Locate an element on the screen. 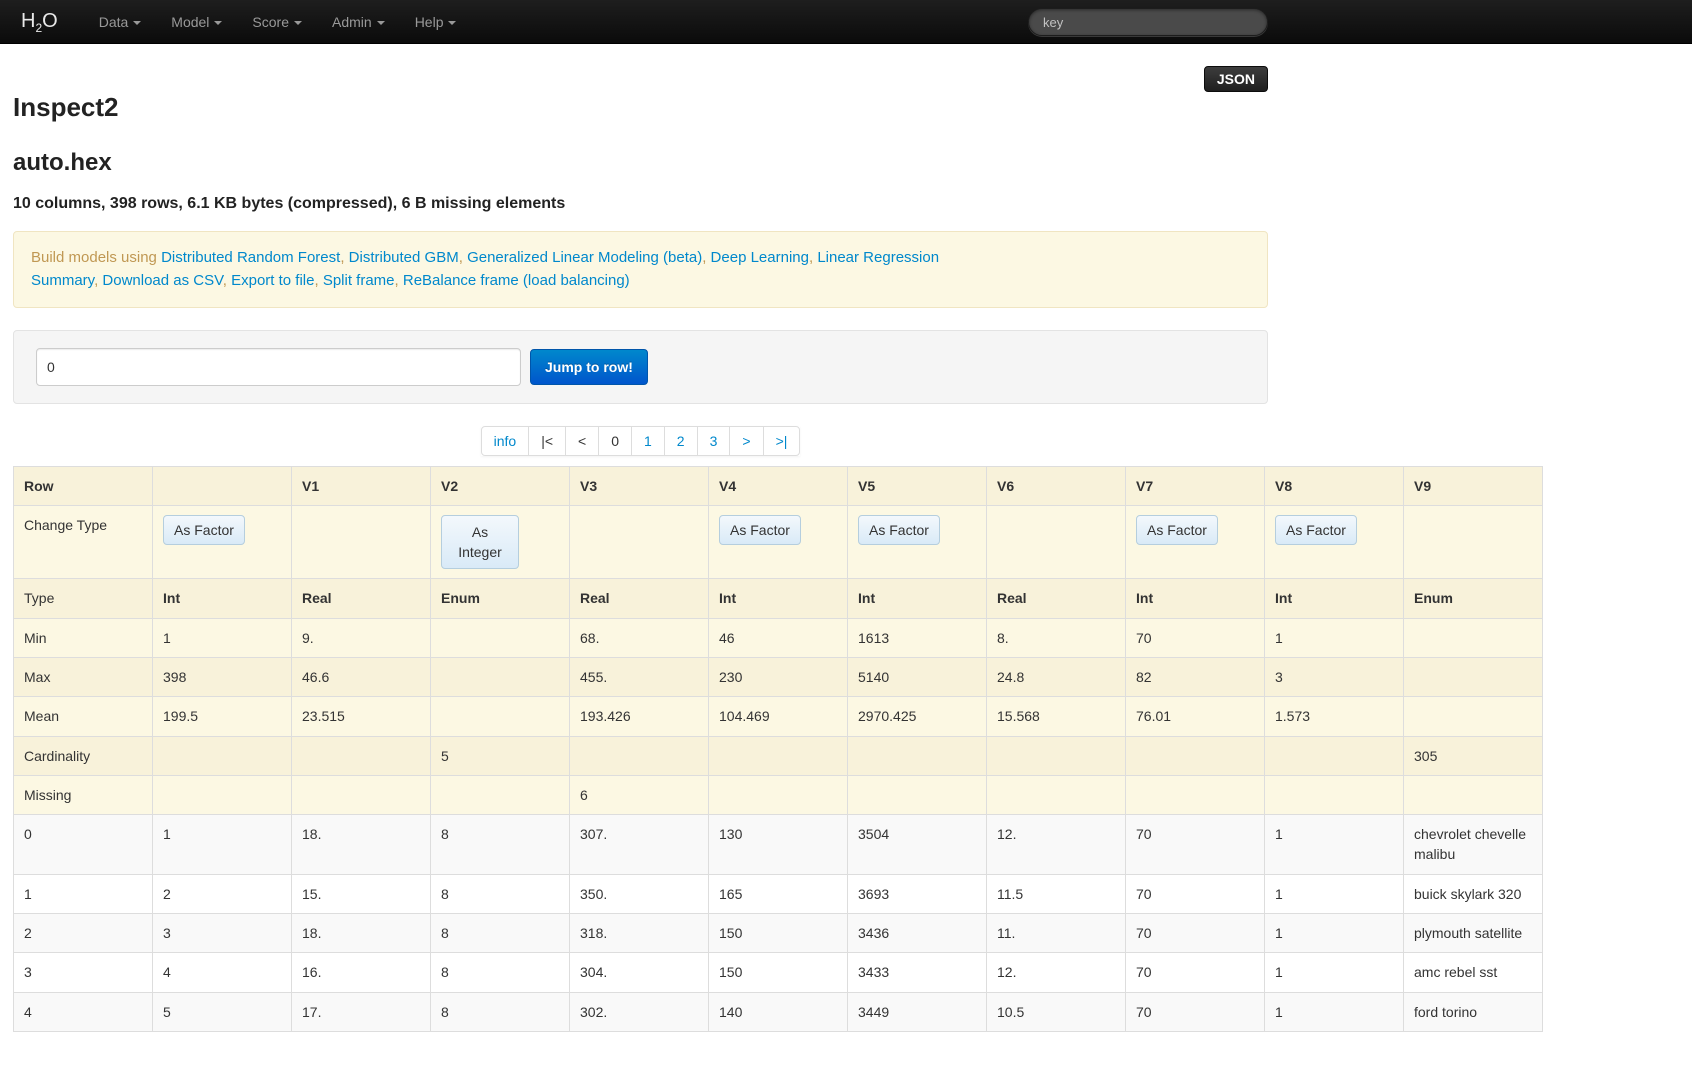 The image size is (1692, 1092). menu-help: Help is located at coordinates (436, 22).